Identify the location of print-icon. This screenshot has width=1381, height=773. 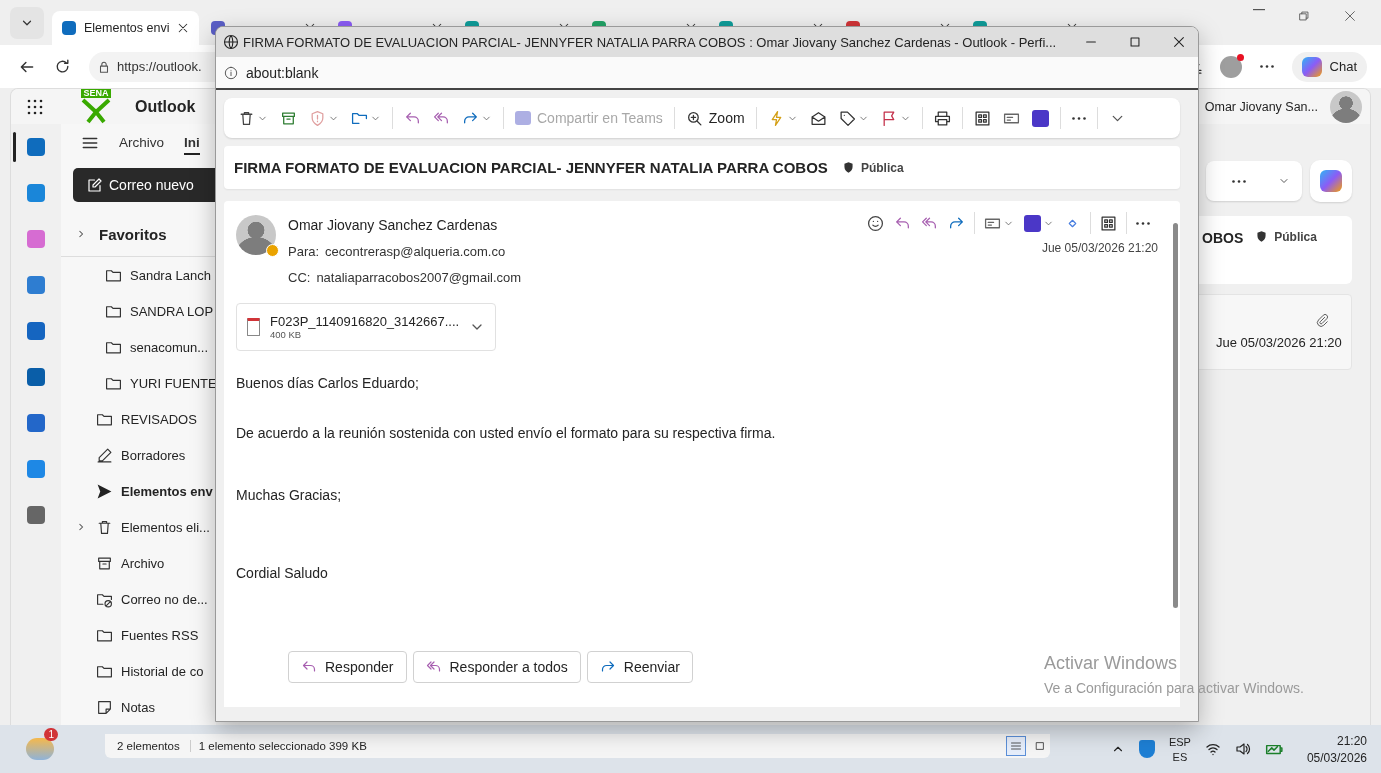
(942, 118).